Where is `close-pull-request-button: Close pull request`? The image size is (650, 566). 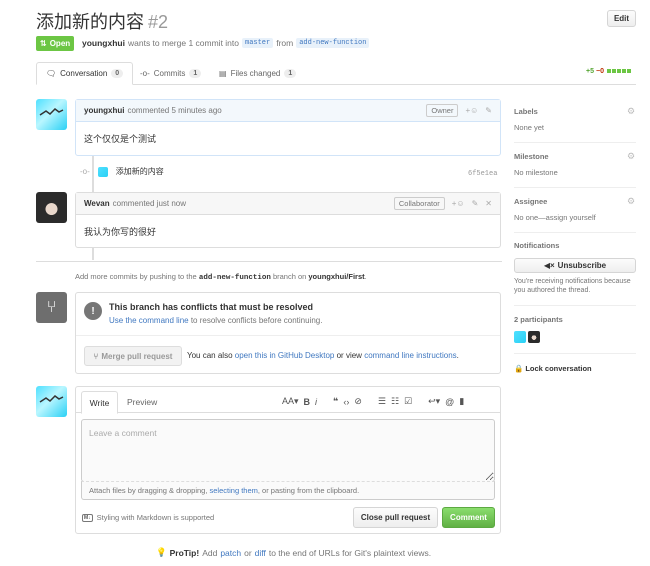 close-pull-request-button: Close pull request is located at coordinates (395, 517).